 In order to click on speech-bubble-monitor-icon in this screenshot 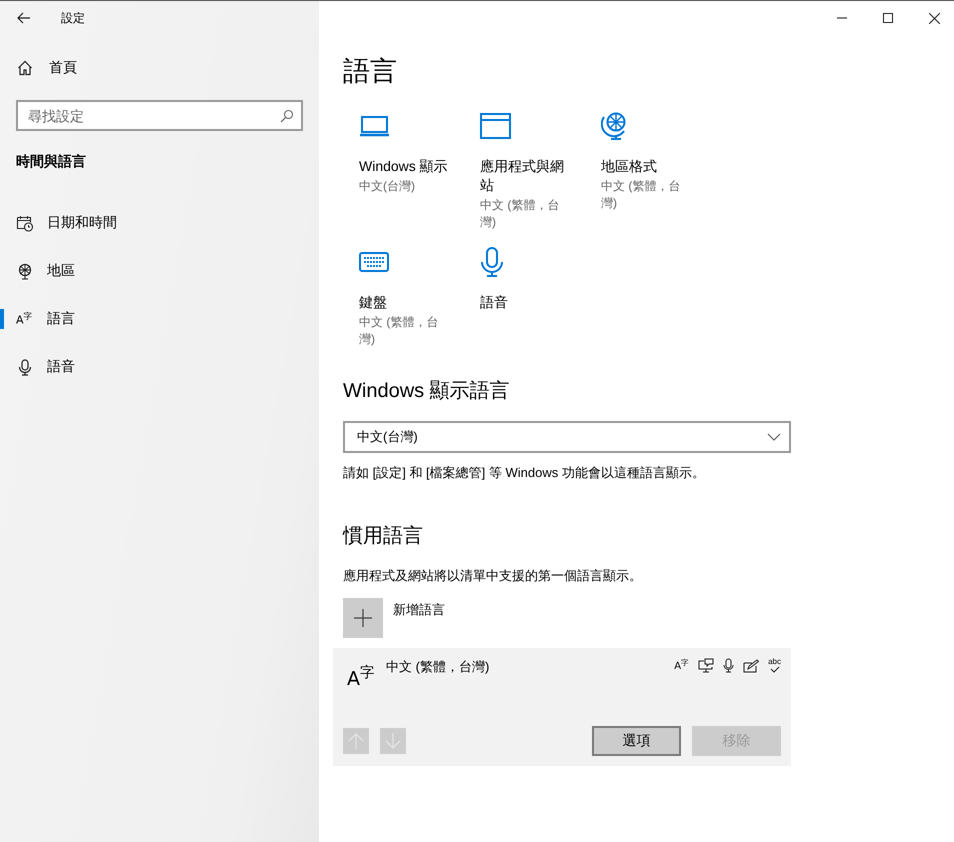, I will do `click(706, 665)`.